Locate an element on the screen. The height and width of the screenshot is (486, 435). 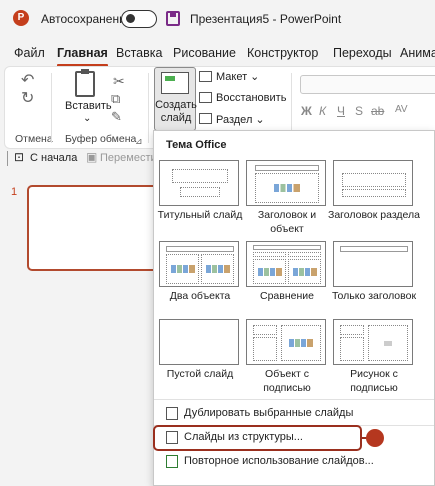
chevron-down-icon: ⌄ is located at coordinates (87, 118).